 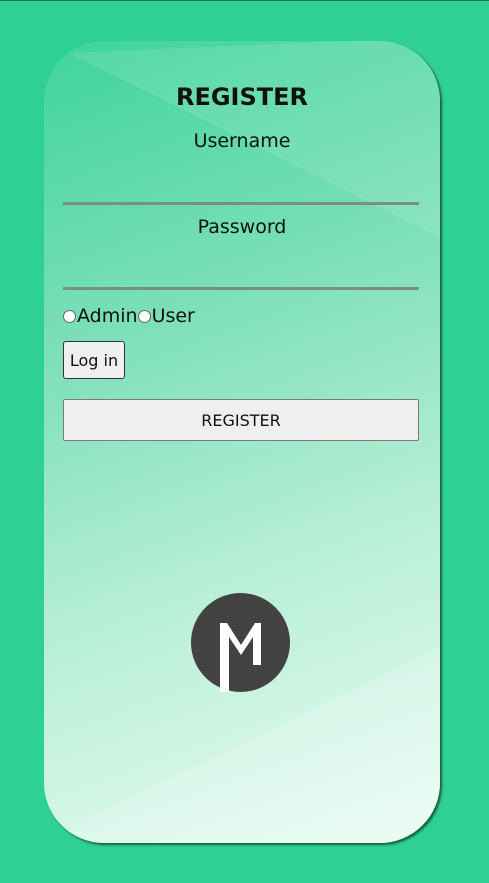 What do you see at coordinates (144, 316) in the screenshot?
I see `user-radio` at bounding box center [144, 316].